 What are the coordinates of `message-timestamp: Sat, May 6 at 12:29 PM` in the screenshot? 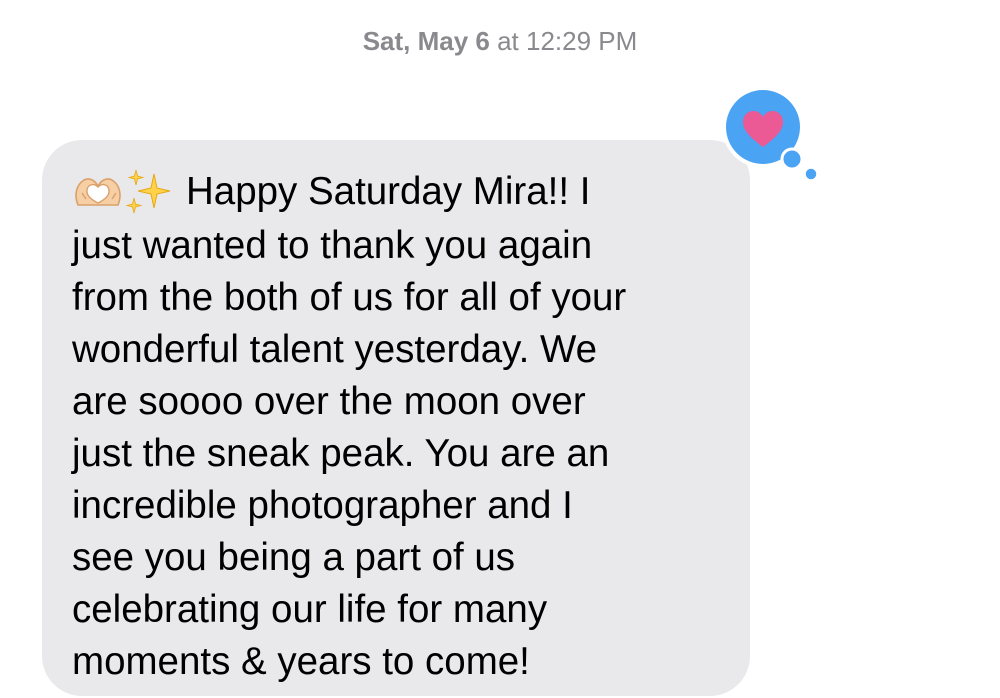 It's located at (500, 41).